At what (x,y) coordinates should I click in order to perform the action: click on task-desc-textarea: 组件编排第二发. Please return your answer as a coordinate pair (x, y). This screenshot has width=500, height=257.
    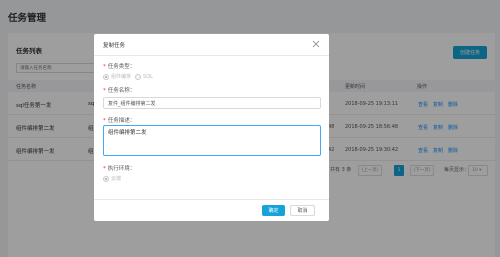
    Looking at the image, I should click on (212, 140).